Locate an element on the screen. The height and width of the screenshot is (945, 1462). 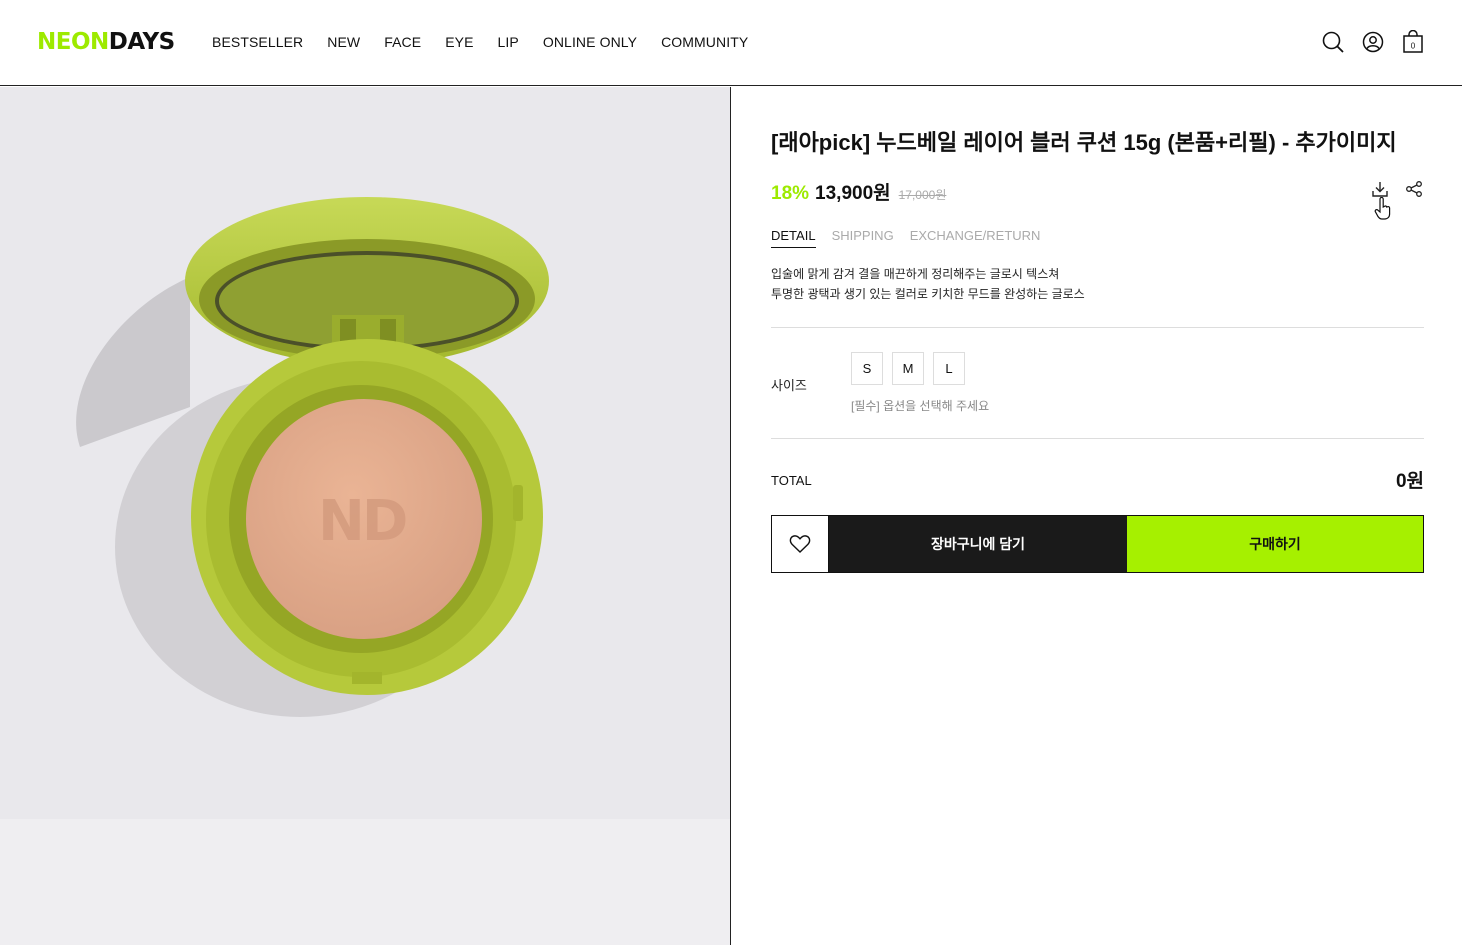
size-l-button: L is located at coordinates (949, 368).